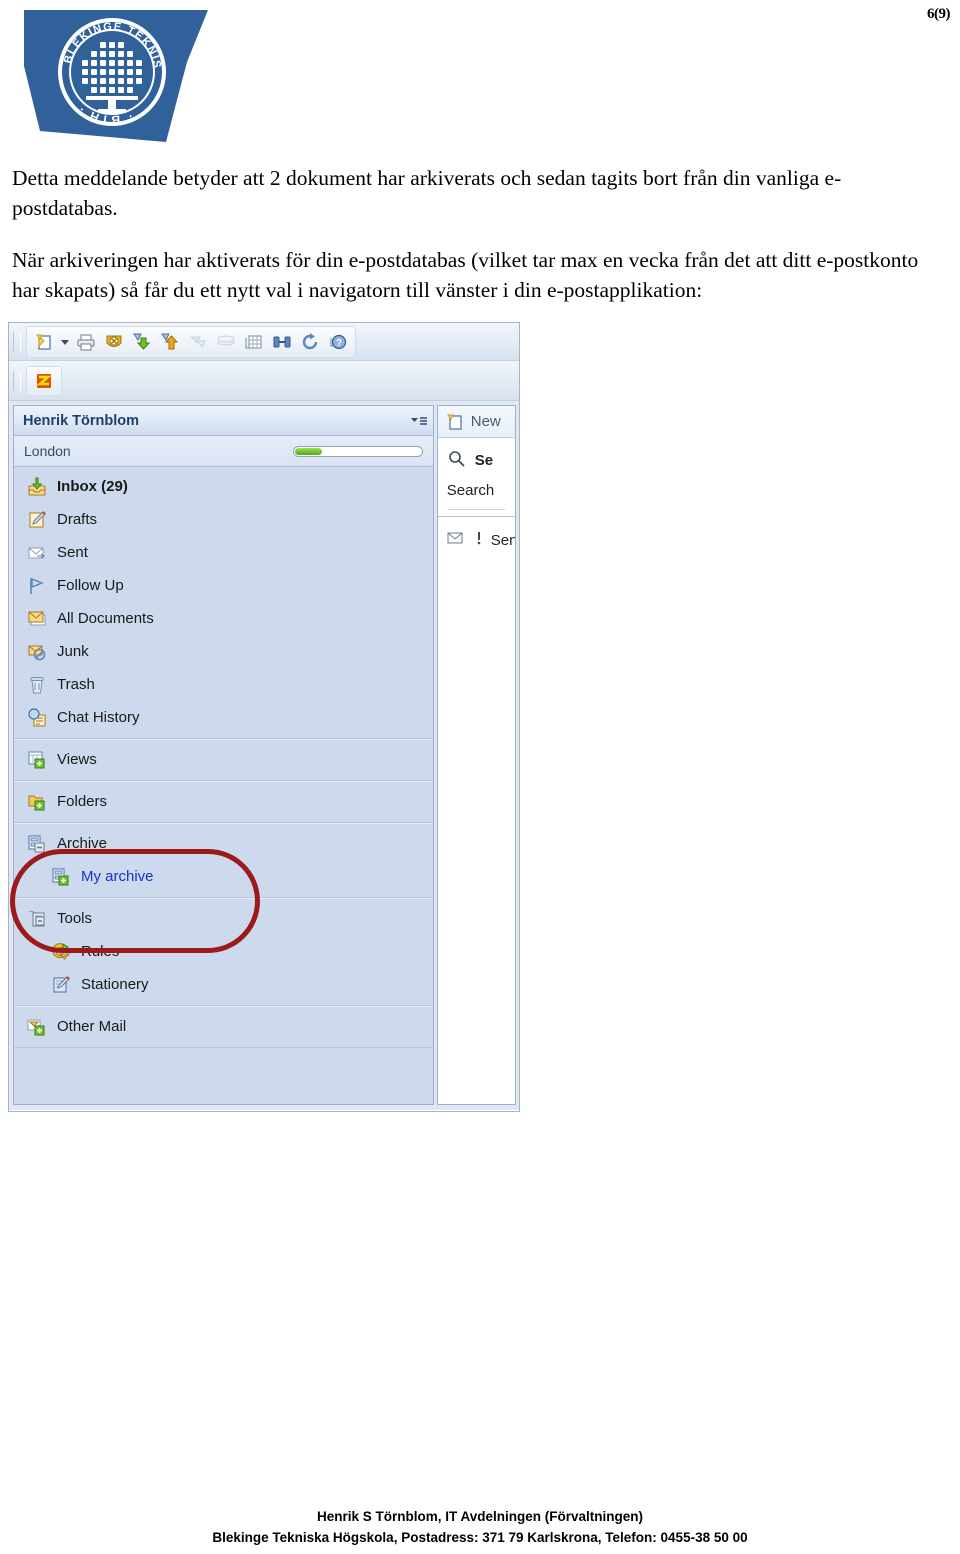 The height and width of the screenshot is (1554, 960). Describe the element at coordinates (37, 685) in the screenshot. I see `trash-icon` at that location.